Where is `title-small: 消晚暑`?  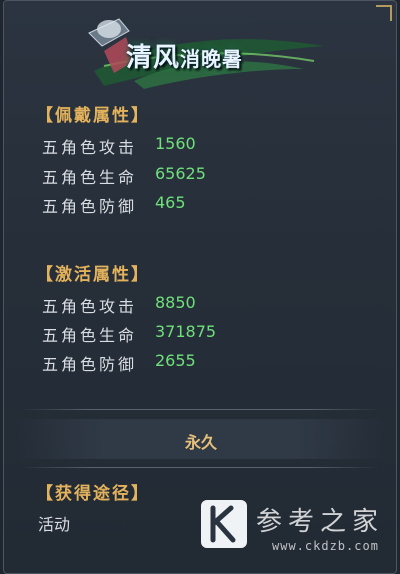 title-small: 消晚暑 is located at coordinates (212, 59).